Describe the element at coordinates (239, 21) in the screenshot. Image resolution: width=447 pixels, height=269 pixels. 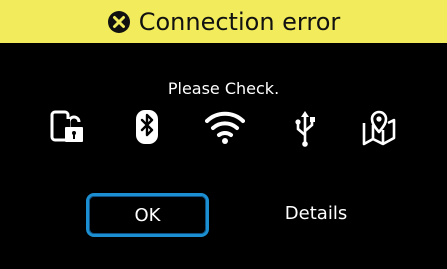
I see `dialog-title: Connection error` at that location.